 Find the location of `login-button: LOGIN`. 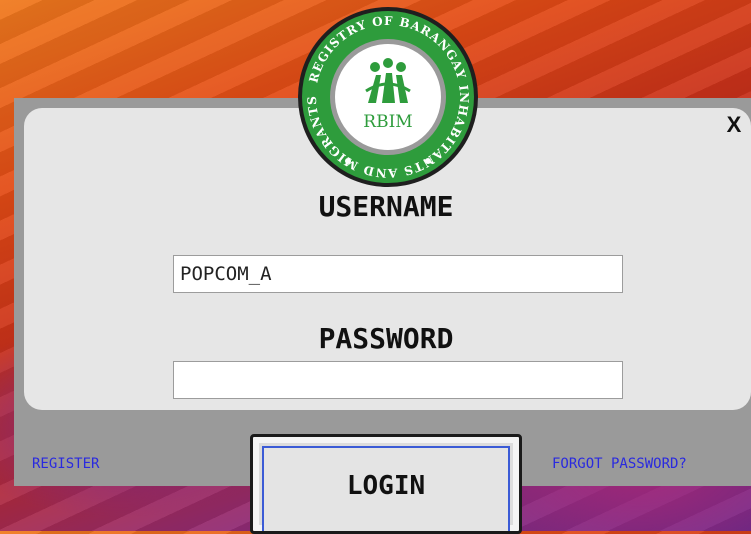

login-button: LOGIN is located at coordinates (386, 484).